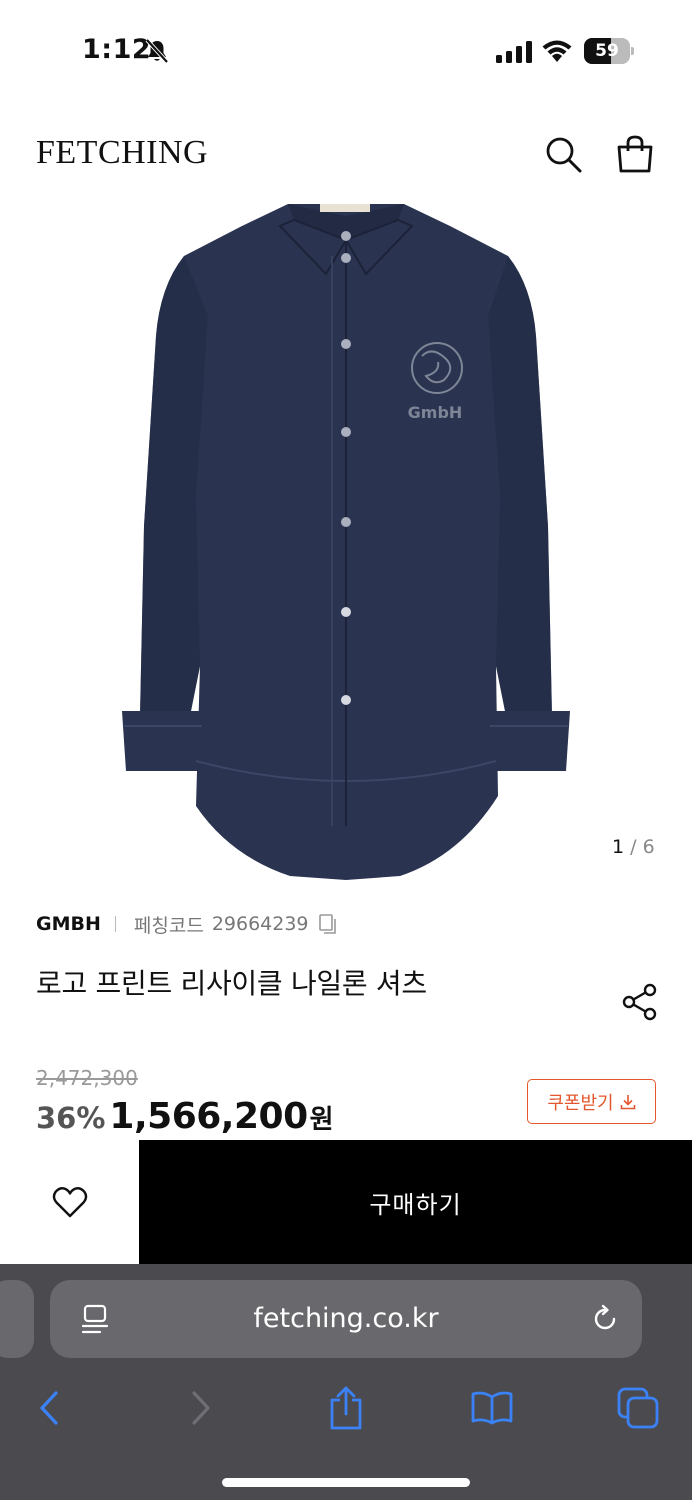 The image size is (692, 1500). Describe the element at coordinates (648, 847) in the screenshot. I see `image-counter-total: 6` at that location.